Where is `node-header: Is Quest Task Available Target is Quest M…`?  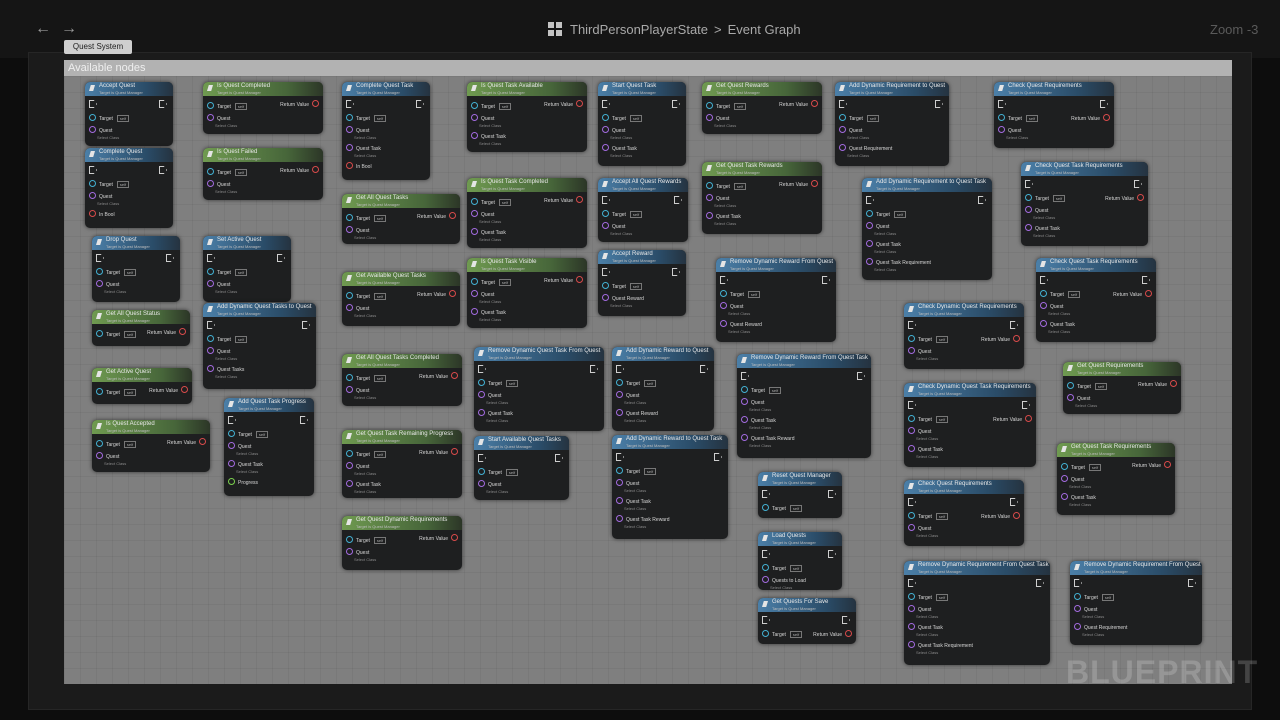 node-header: Is Quest Task Available Target is Quest M… is located at coordinates (527, 89).